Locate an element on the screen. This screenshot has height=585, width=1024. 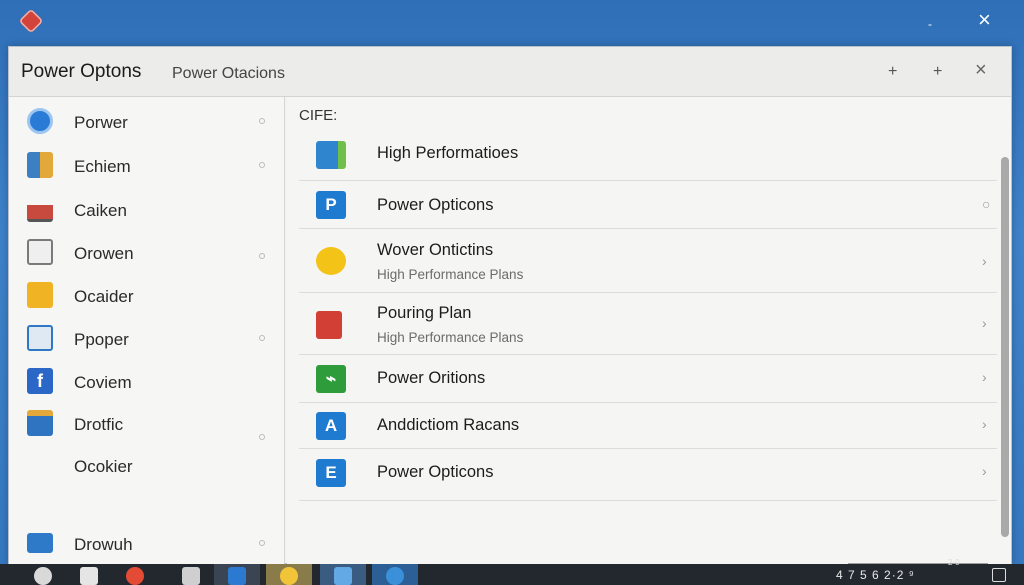
start-icon is located at coordinates (43, 576).